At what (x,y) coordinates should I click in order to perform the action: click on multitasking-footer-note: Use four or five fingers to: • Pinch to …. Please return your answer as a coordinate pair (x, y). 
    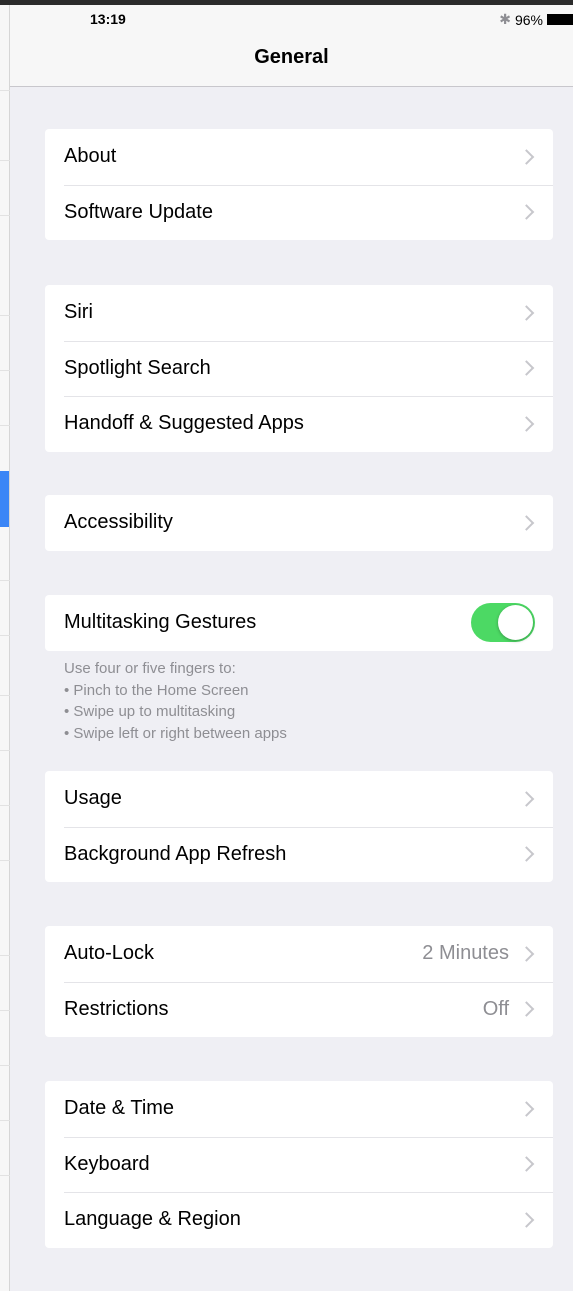
    Looking at the image, I should click on (299, 701).